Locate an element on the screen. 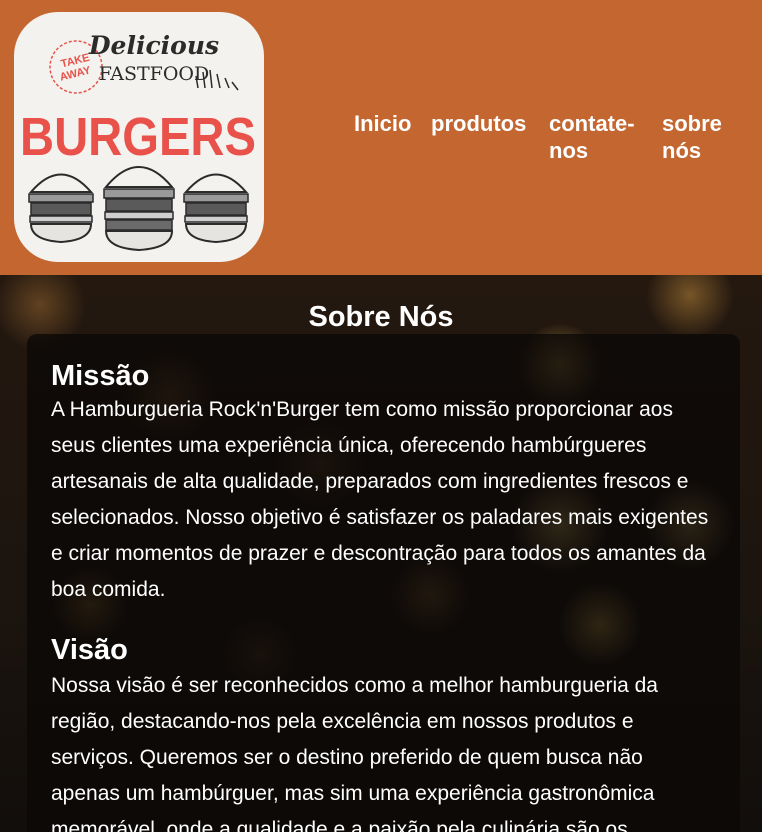 The width and height of the screenshot is (762, 832). nav-link-inicio: Inicio is located at coordinates (392, 137).